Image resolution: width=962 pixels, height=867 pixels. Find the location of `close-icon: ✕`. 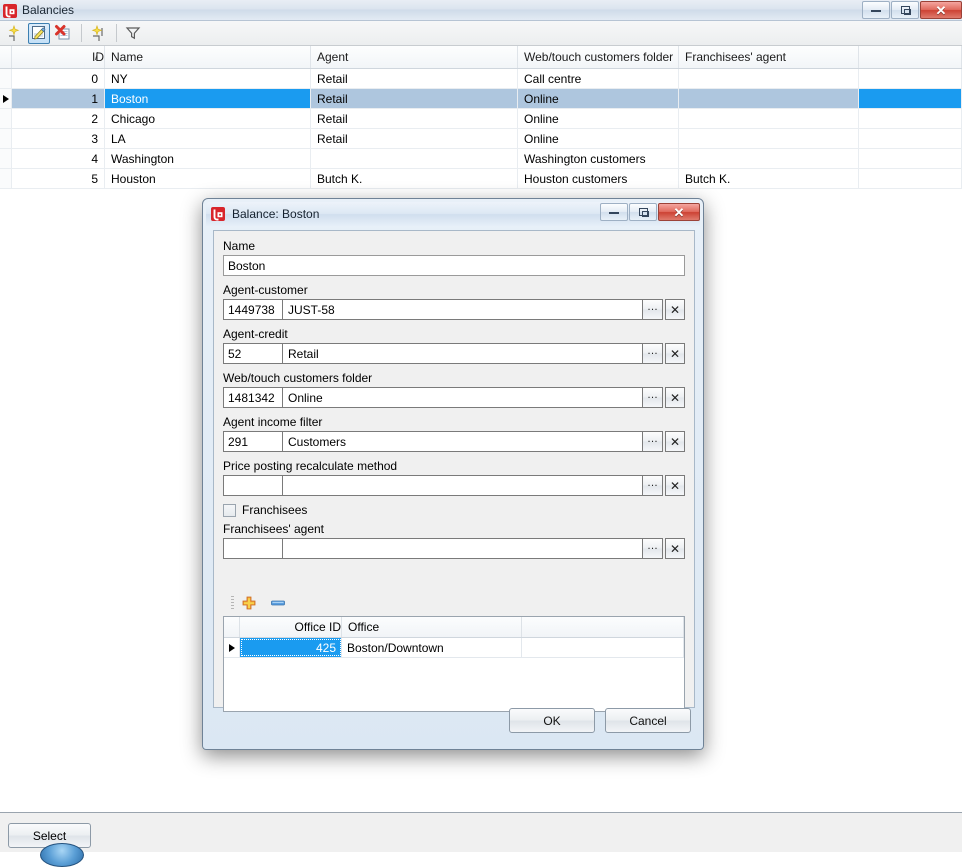

close-icon: ✕ is located at coordinates (679, 212).